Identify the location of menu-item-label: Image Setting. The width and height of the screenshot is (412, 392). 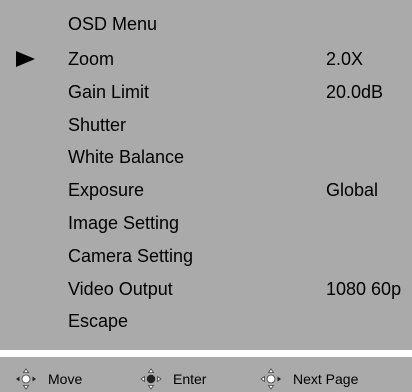
(124, 222).